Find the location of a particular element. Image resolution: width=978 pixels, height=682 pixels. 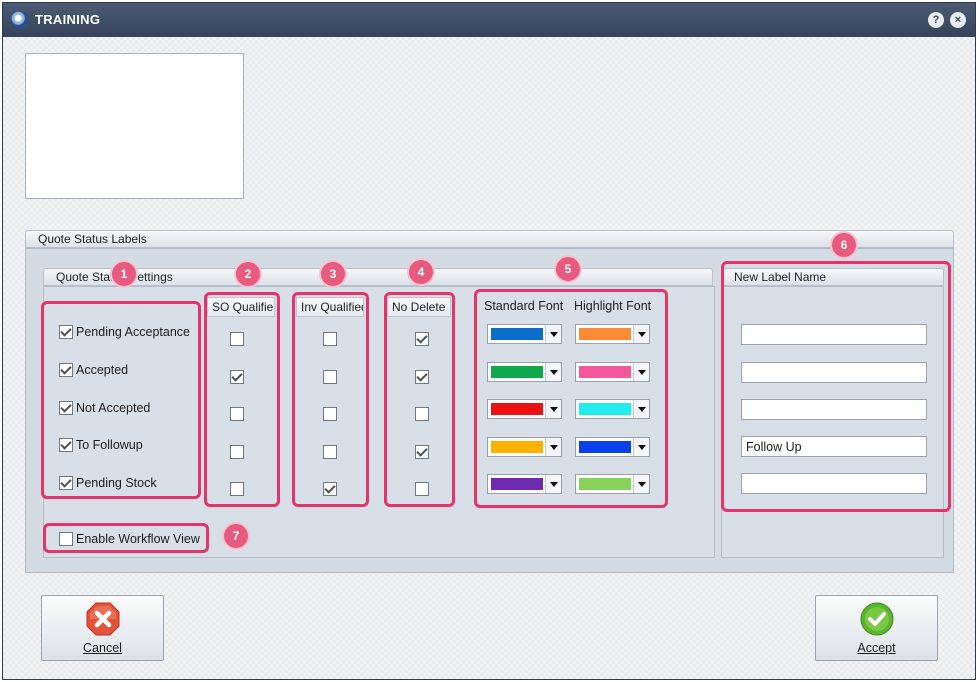

annotation-badge-7: 7 is located at coordinates (236, 536).